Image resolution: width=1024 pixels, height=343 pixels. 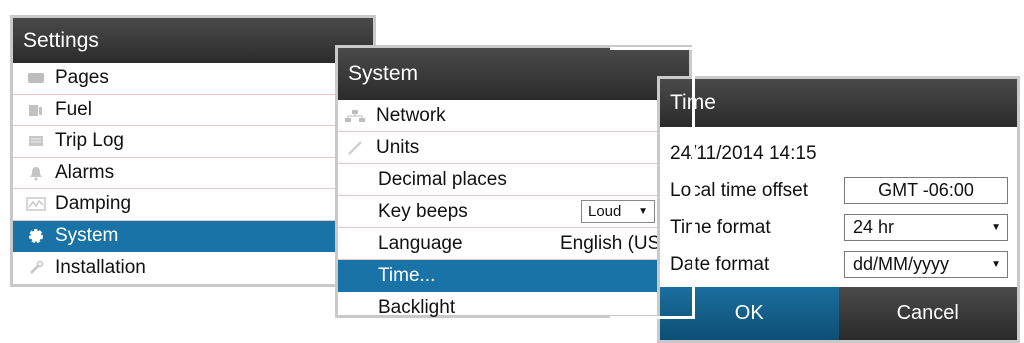 I want to click on cancel-button: Cancel, so click(x=927, y=313).